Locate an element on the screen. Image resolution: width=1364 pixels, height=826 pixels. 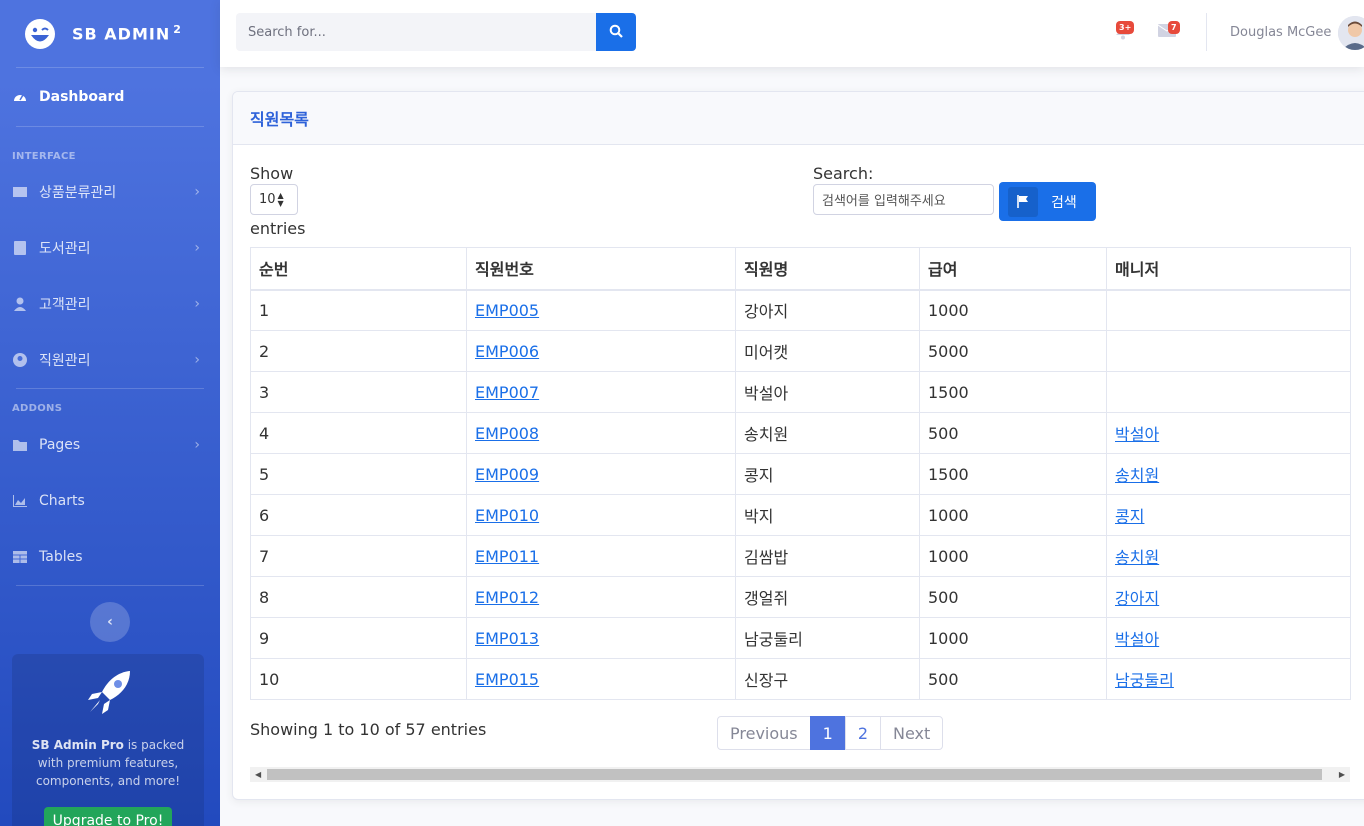
pagination: Previous 1 2 Next is located at coordinates (830, 733).